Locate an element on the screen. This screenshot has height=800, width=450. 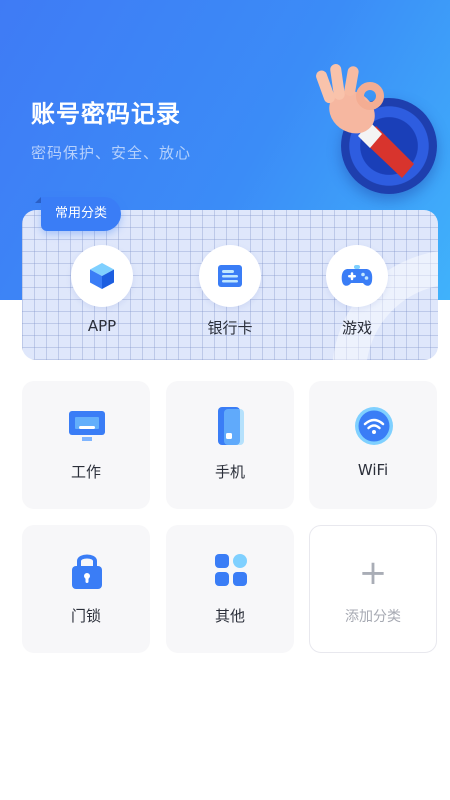
wifi-icon is located at coordinates (374, 426).